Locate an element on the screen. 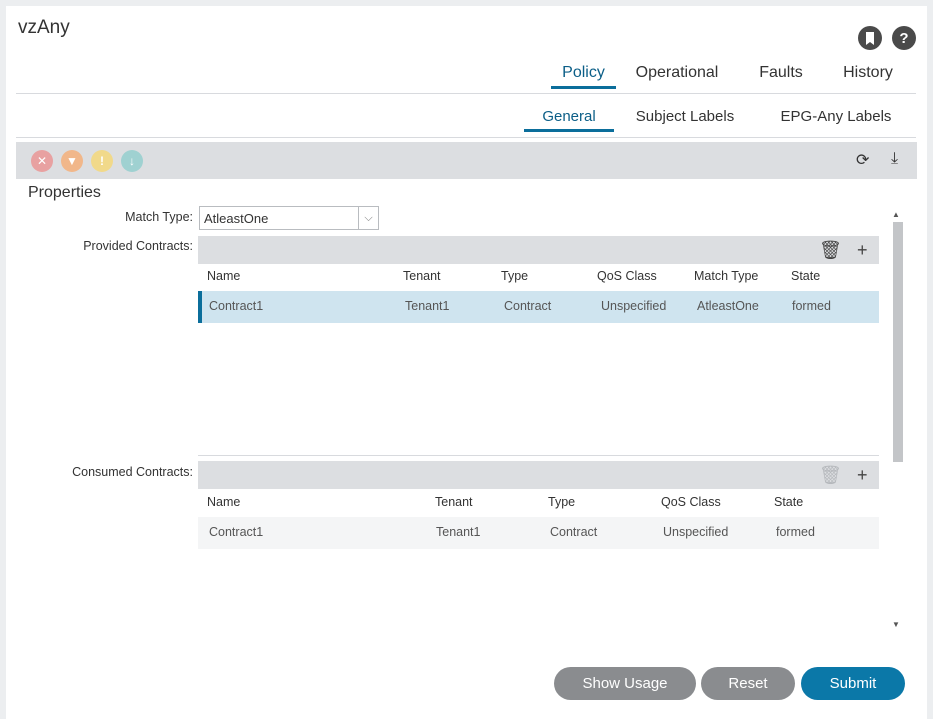 The image size is (933, 719). match-type-value: AtleastOne is located at coordinates (236, 218).